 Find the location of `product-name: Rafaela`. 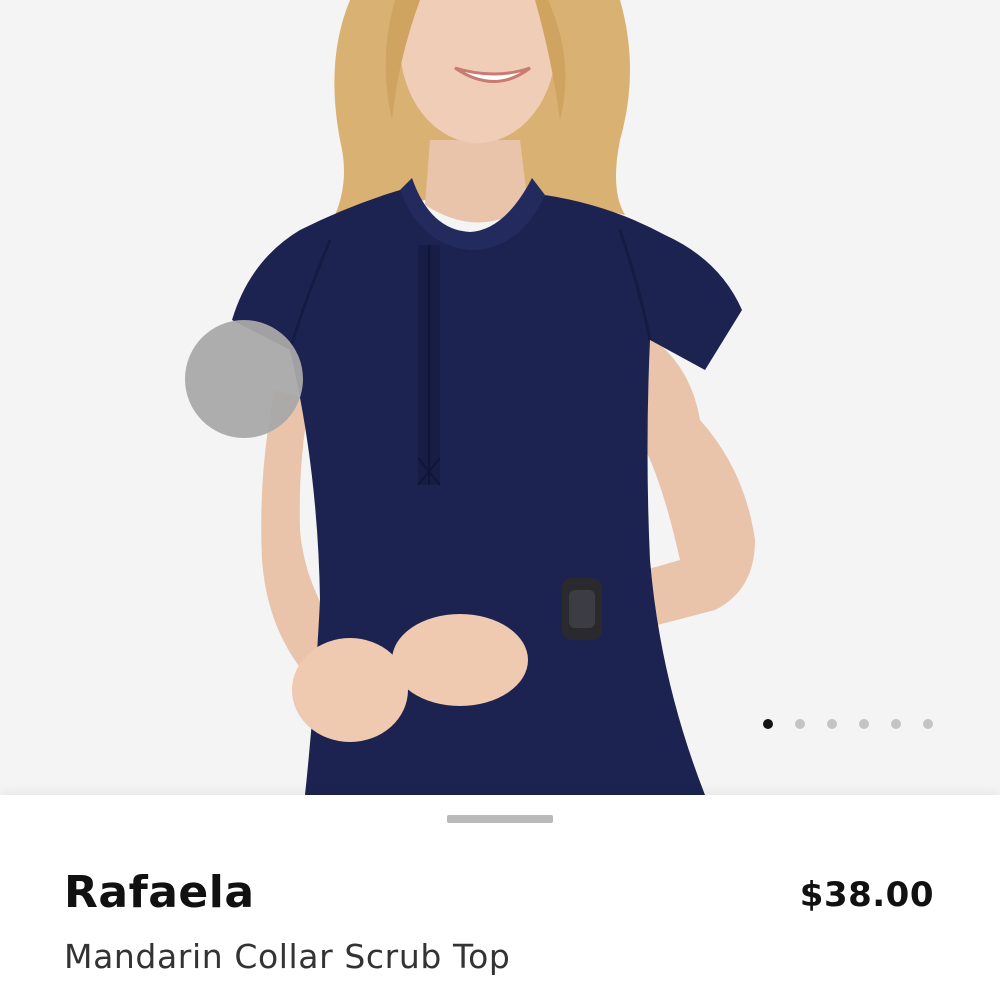

product-name: Rafaela is located at coordinates (159, 892).